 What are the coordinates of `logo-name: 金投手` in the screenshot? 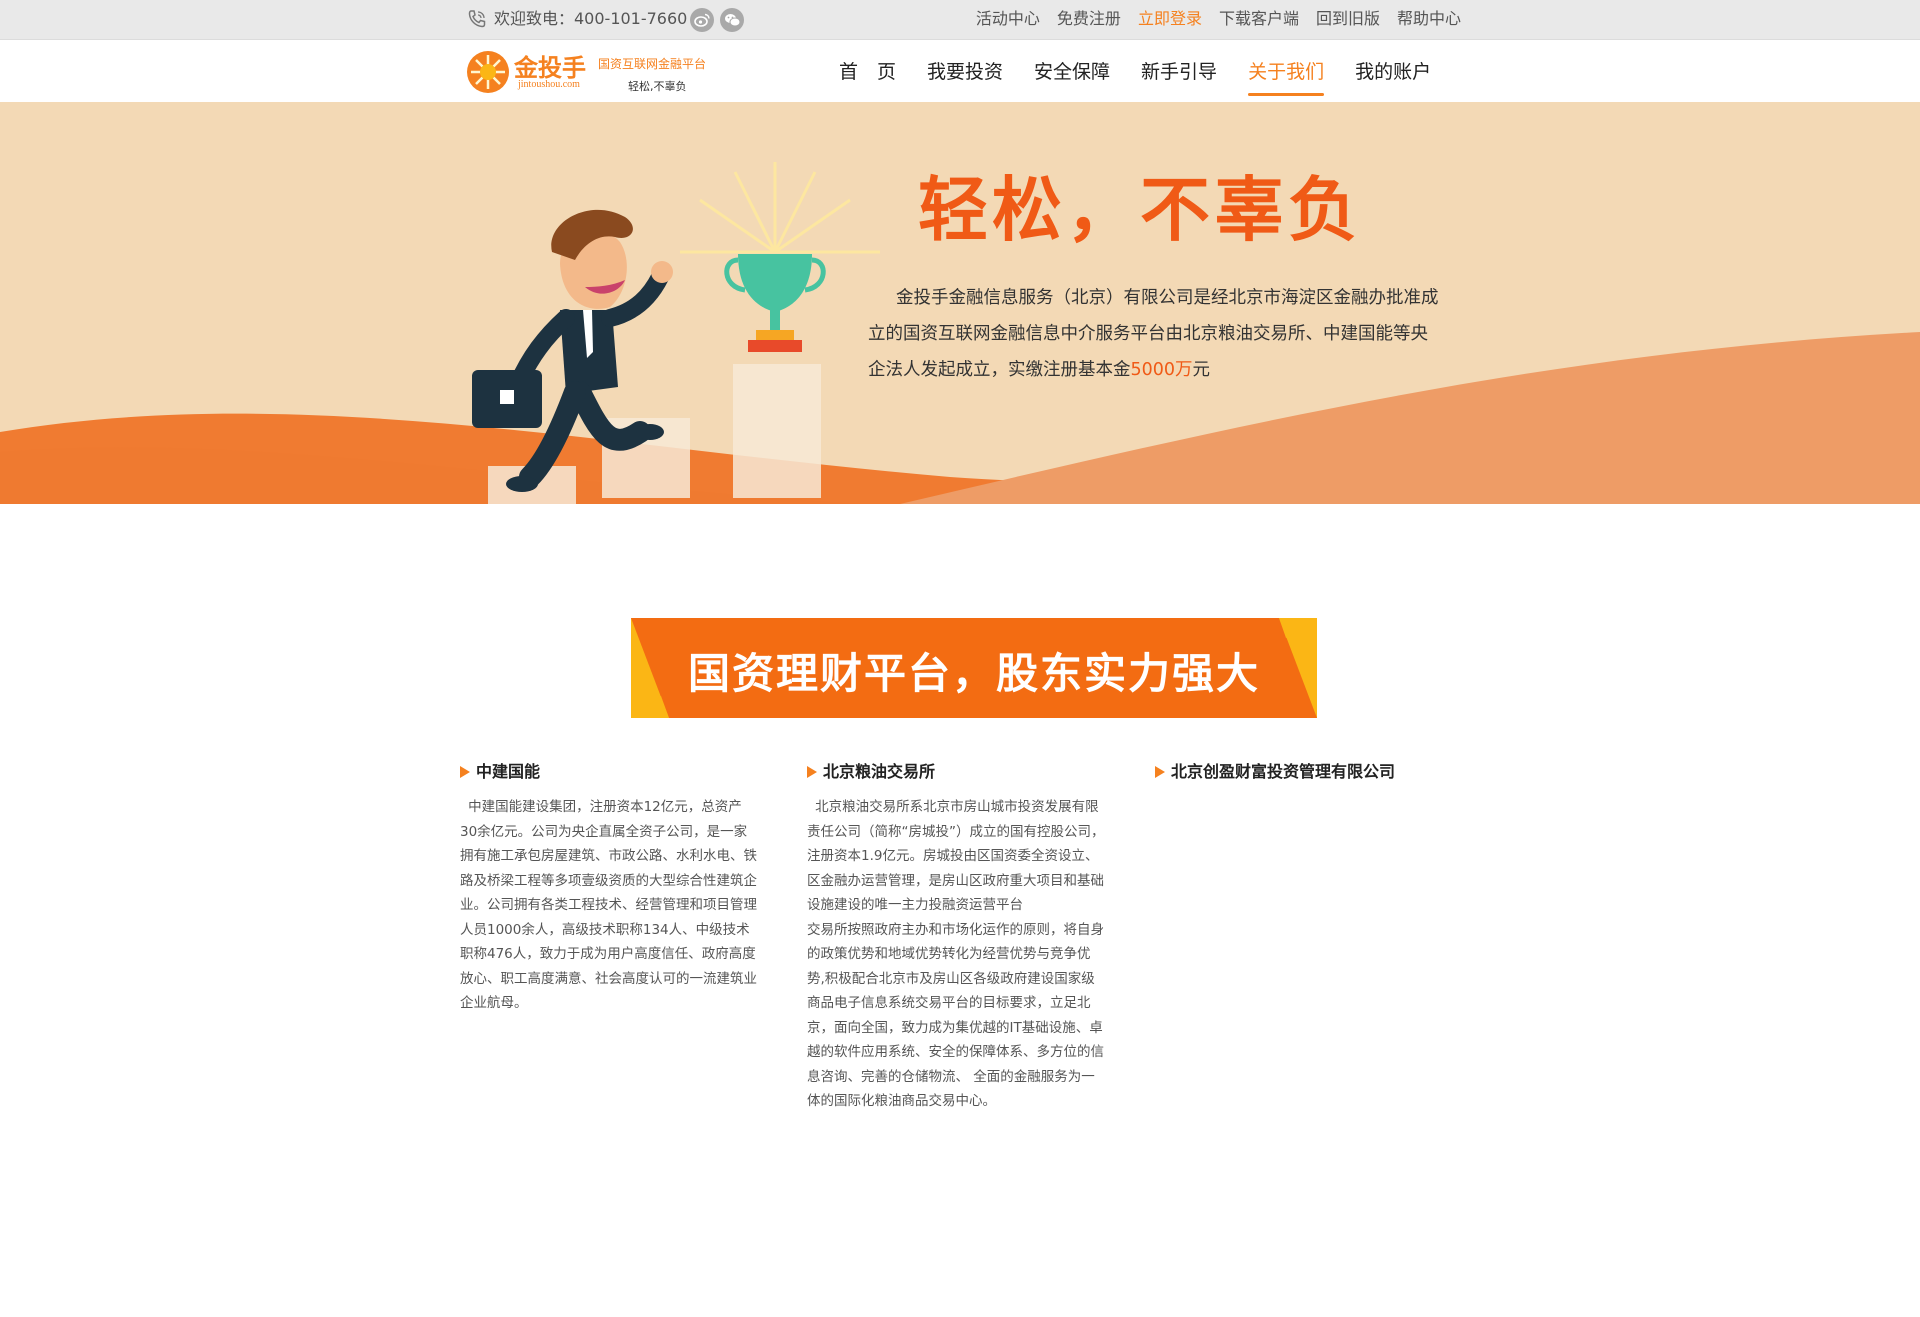 It's located at (550, 67).